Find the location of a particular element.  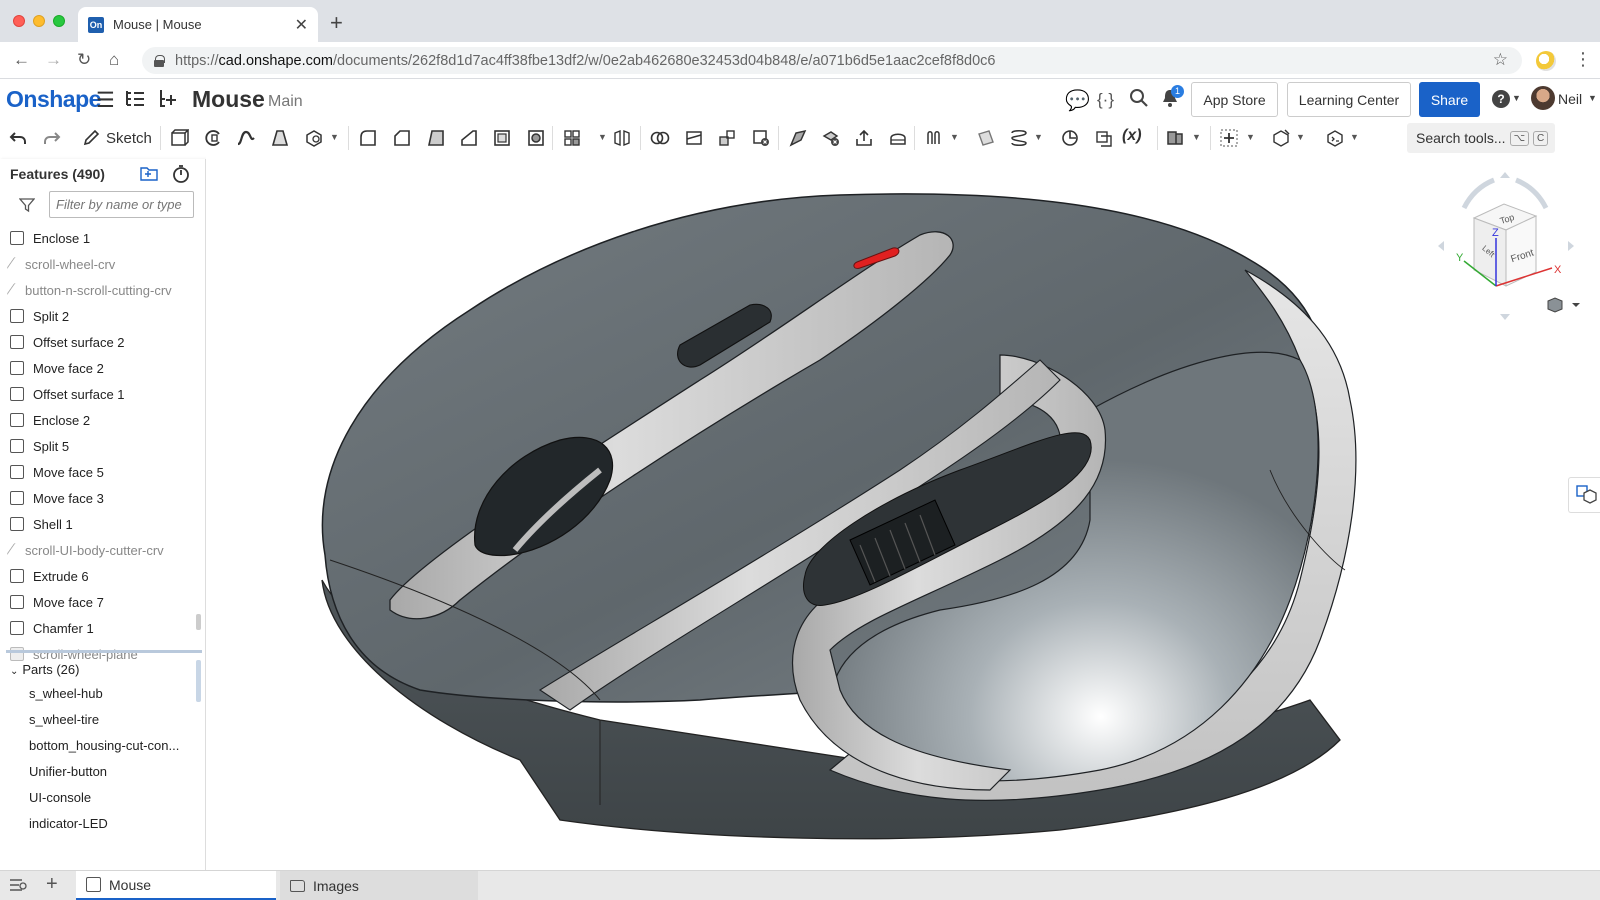

window-close-button is located at coordinates (19, 21).